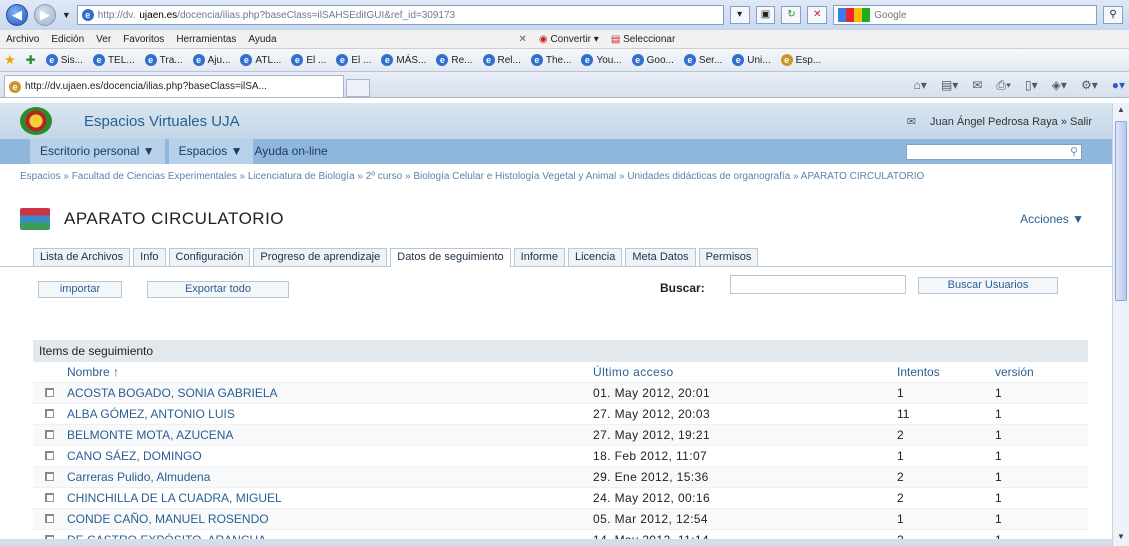 Image resolution: width=1129 pixels, height=546 pixels. What do you see at coordinates (143, 39) in the screenshot?
I see `menu-favoritos: Favoritos` at bounding box center [143, 39].